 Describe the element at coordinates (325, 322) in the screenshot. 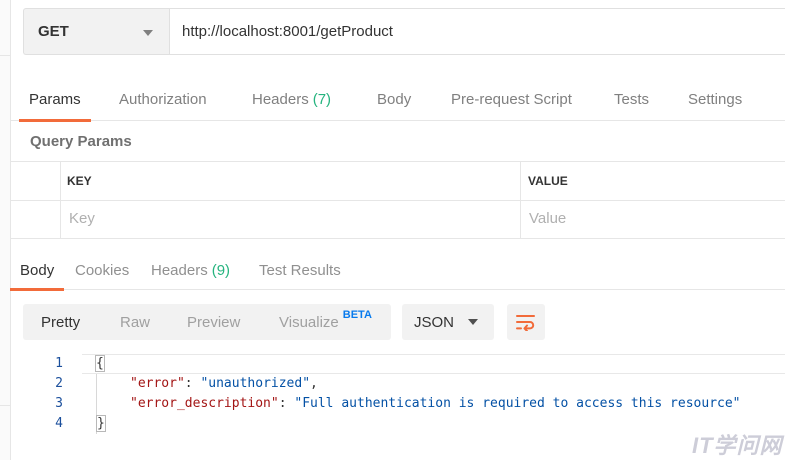

I see `visualize-button: Visualize BETA` at that location.